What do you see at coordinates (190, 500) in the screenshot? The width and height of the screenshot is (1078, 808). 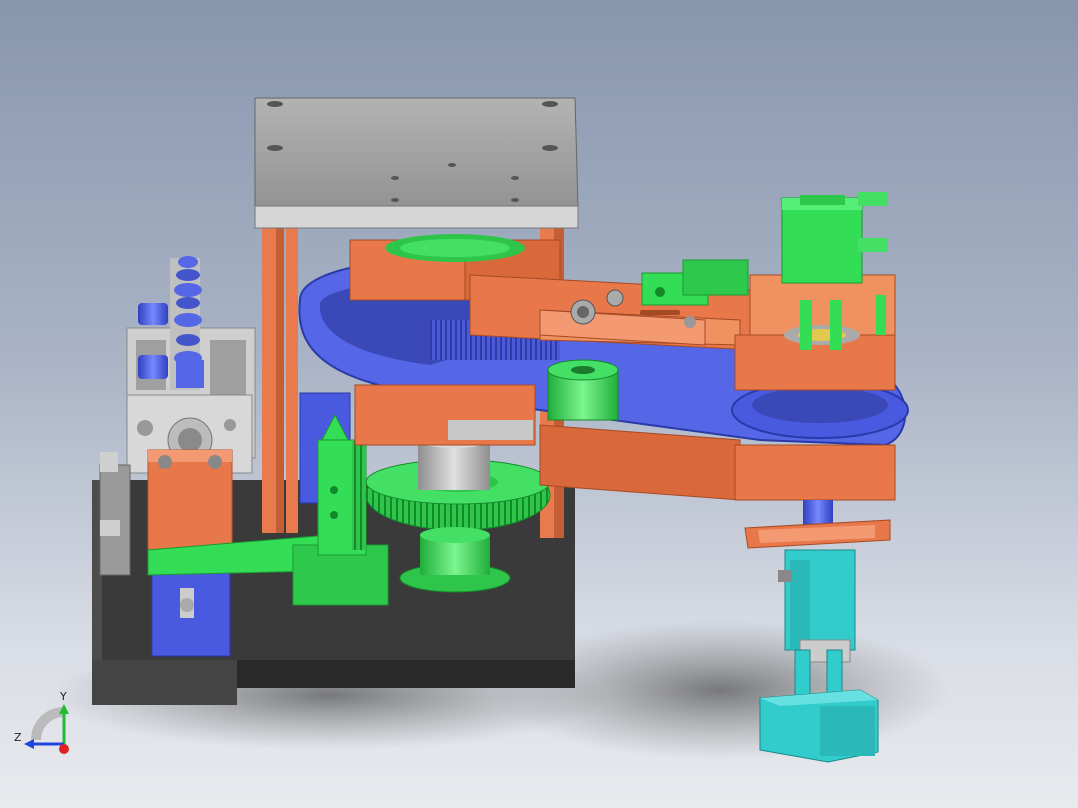 I see `orange-mount-block` at bounding box center [190, 500].